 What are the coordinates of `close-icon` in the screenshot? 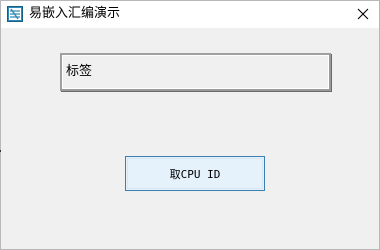 It's located at (363, 14).